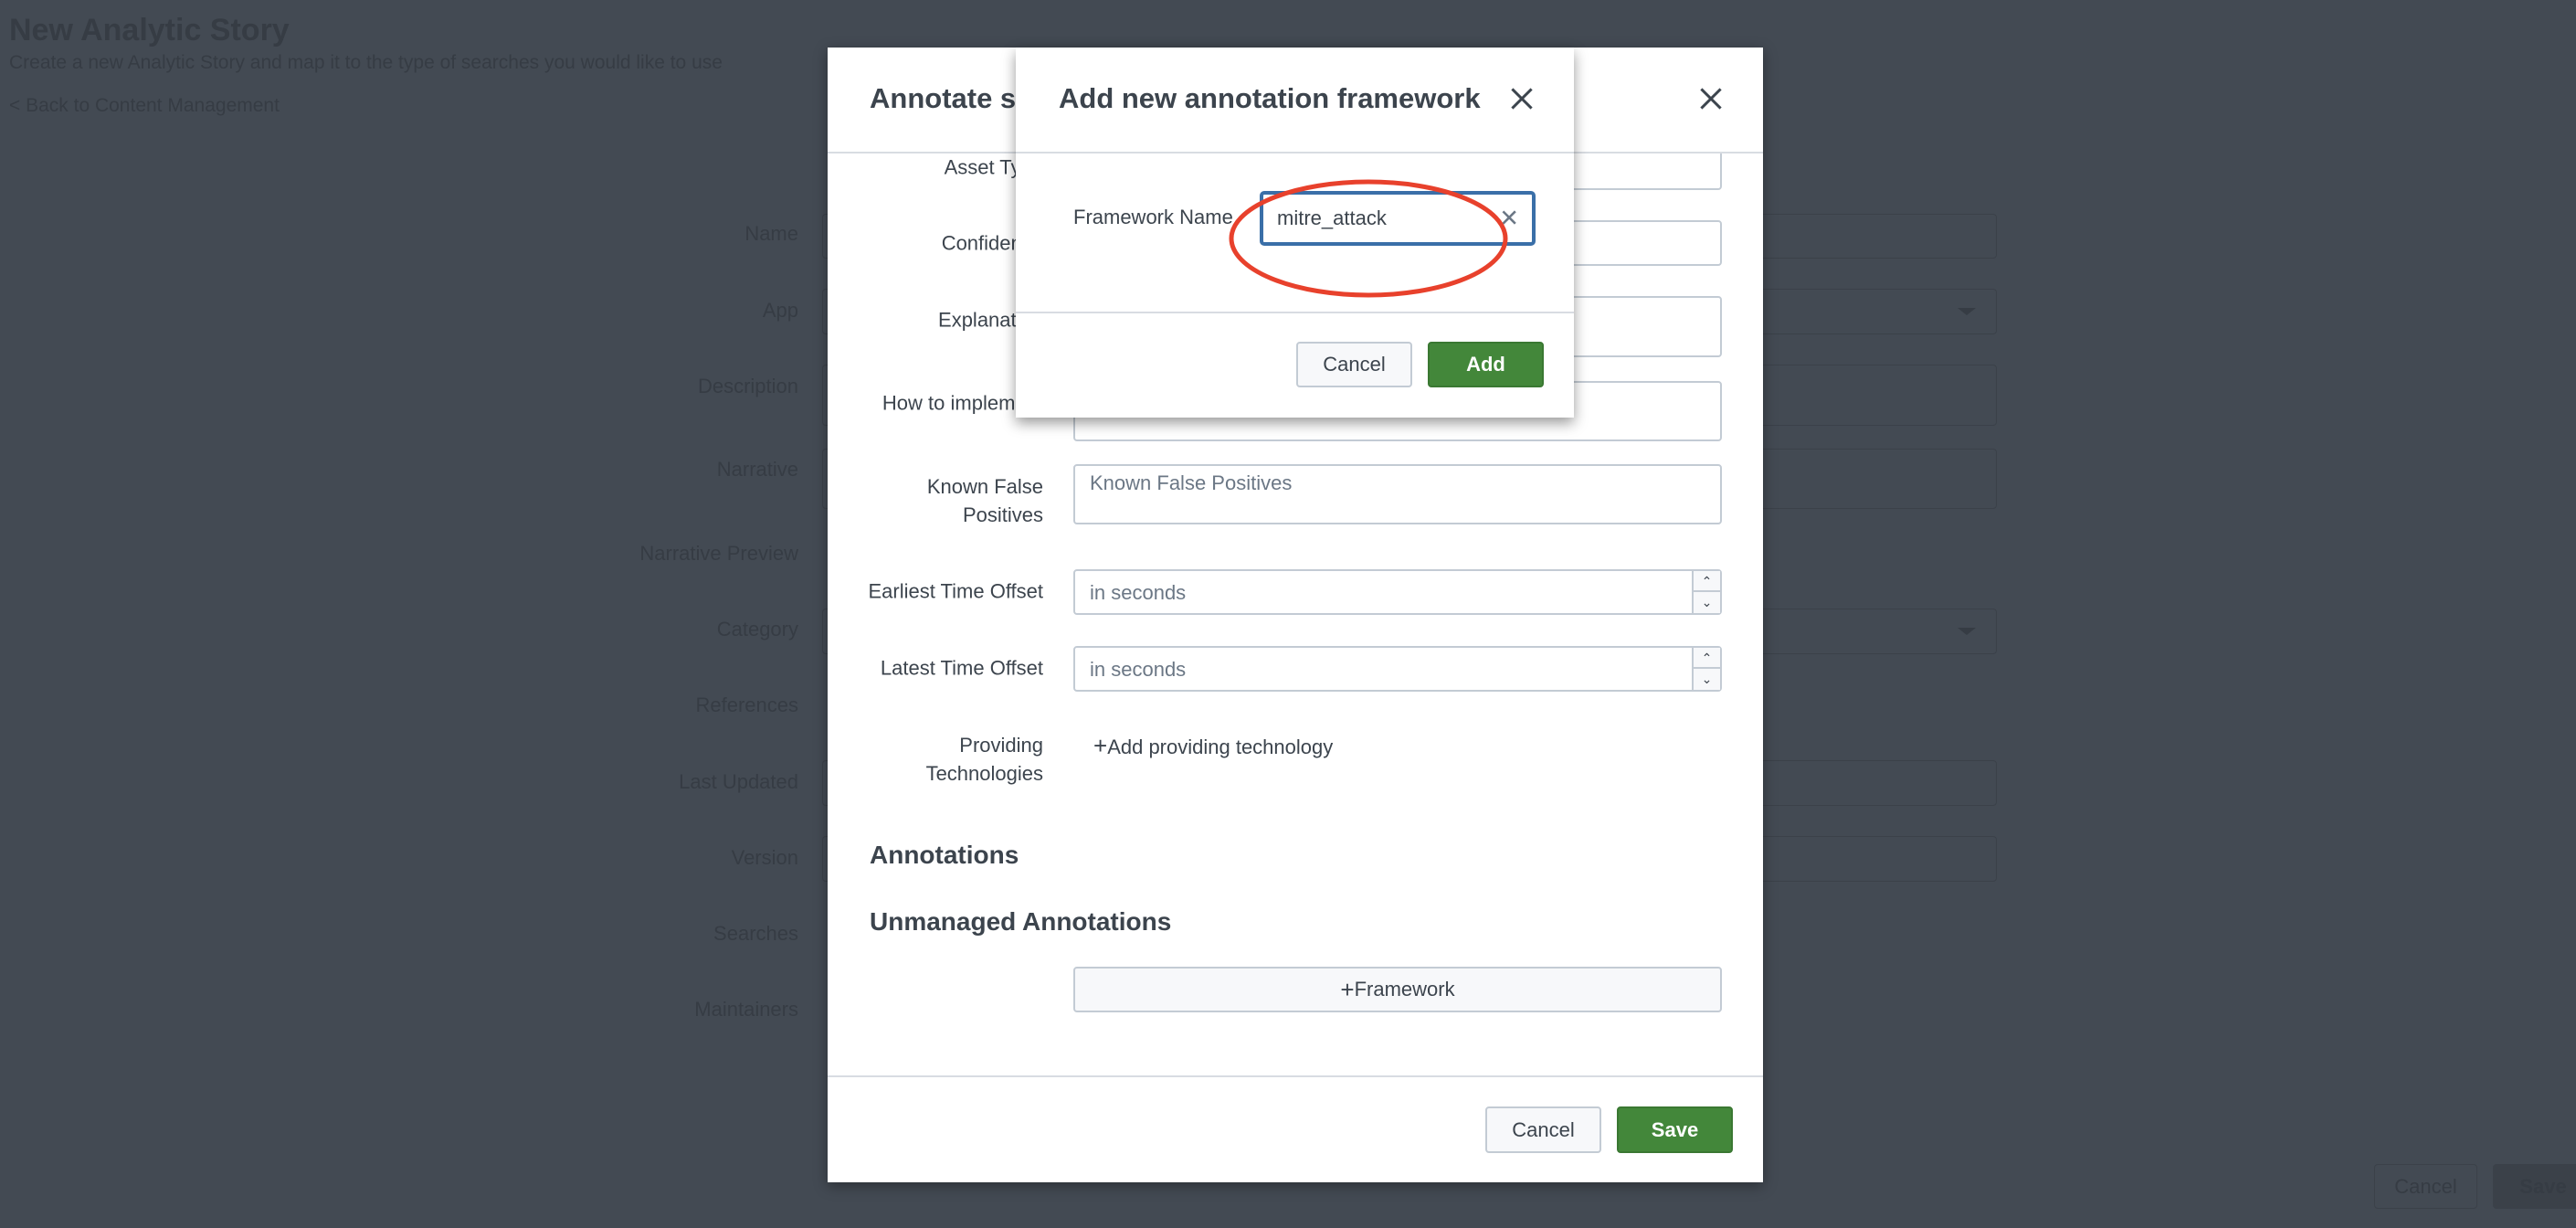  Describe the element at coordinates (1220, 747) in the screenshot. I see `add-providing-technology-label: Add providing technology` at that location.